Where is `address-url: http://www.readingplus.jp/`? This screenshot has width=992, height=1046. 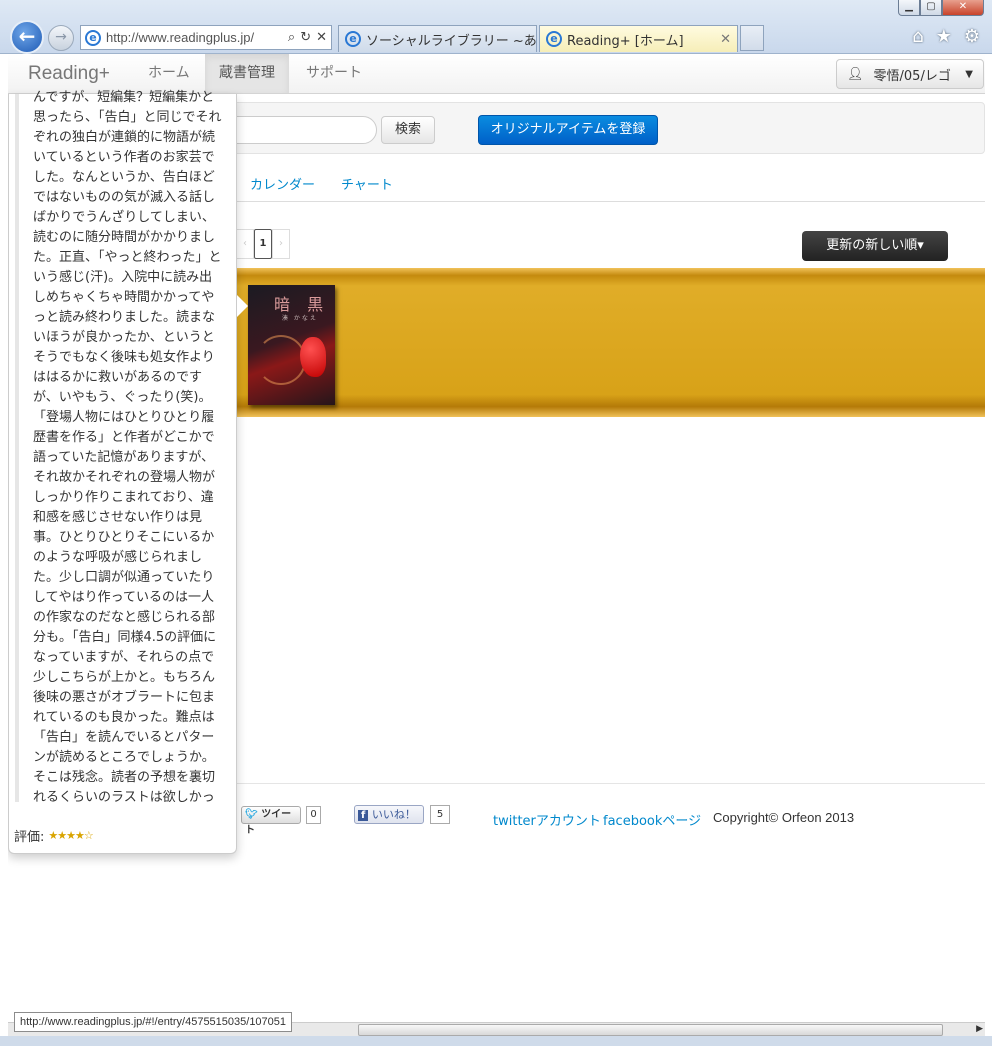 address-url: http://www.readingplus.jp/ is located at coordinates (195, 37).